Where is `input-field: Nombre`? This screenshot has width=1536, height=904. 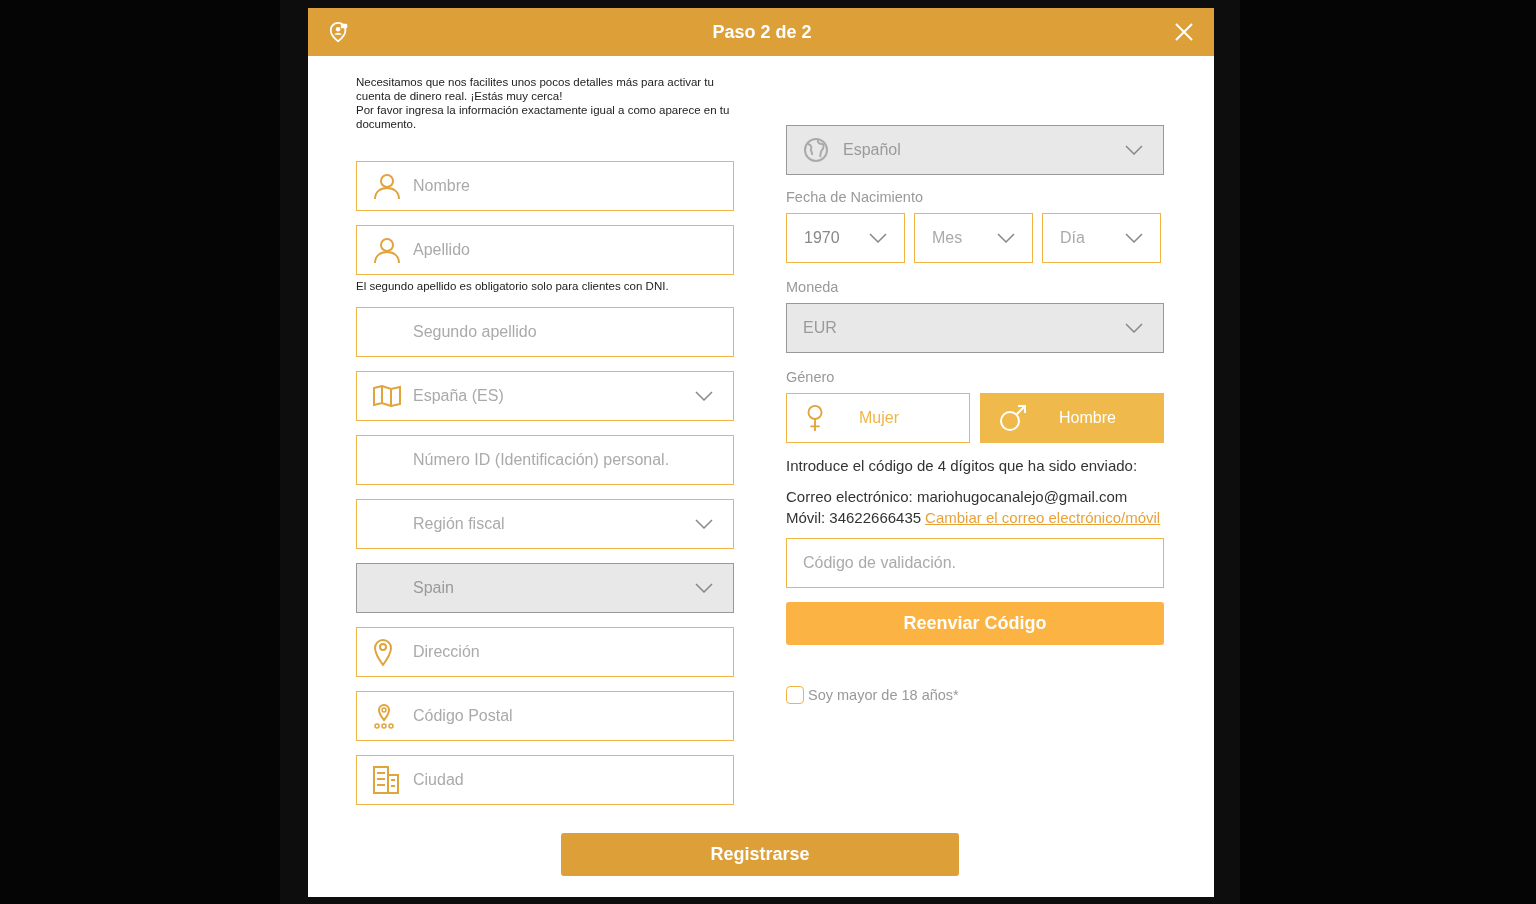
input-field: Nombre is located at coordinates (545, 186).